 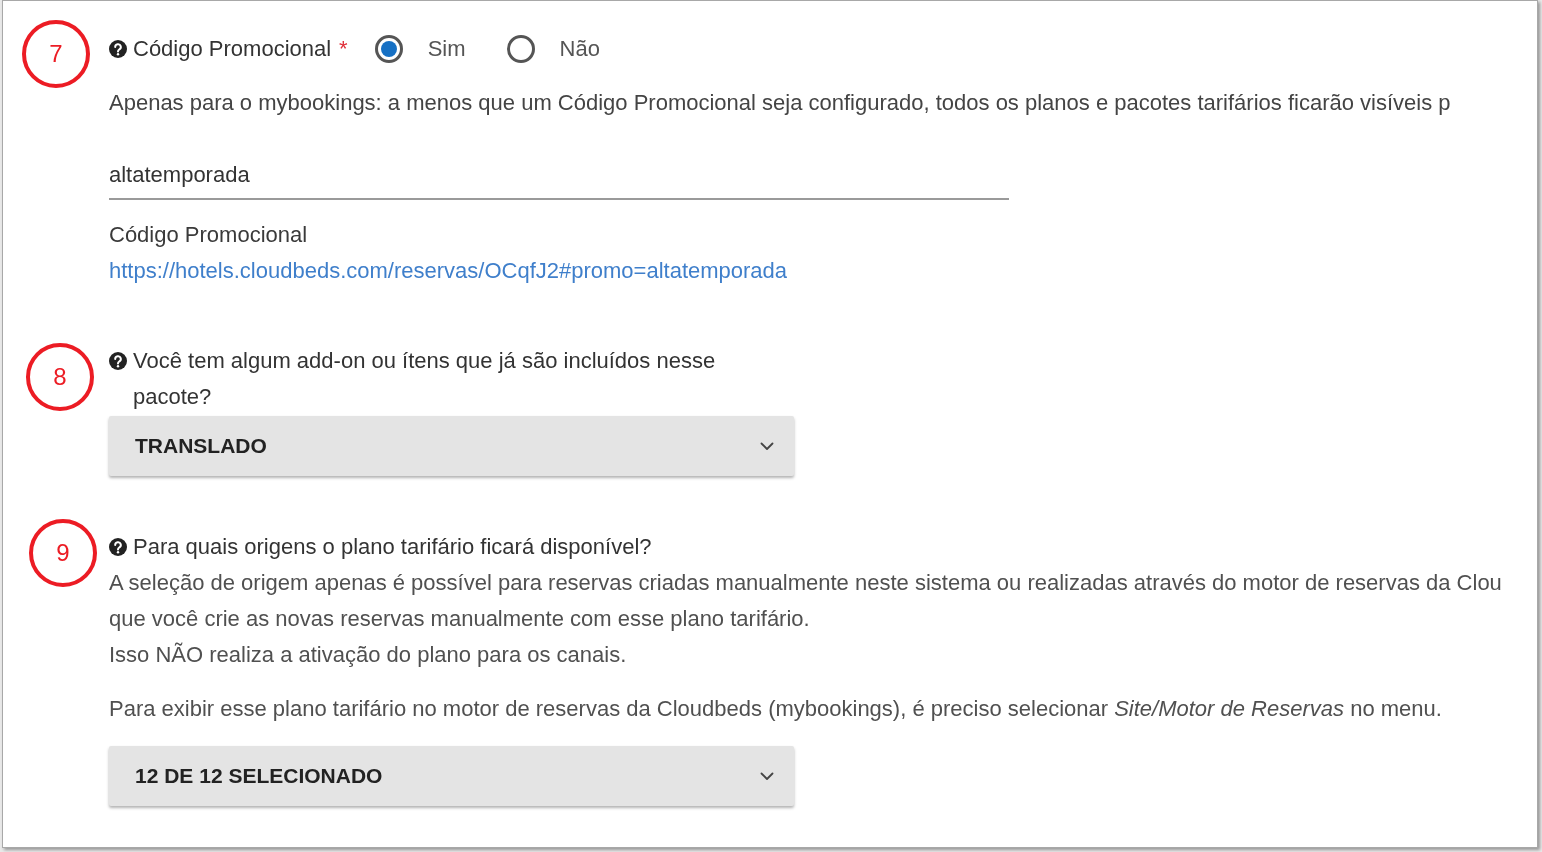 I want to click on question-label: Para quais origens o plano tarifário ficará disponível?, so click(x=392, y=547).